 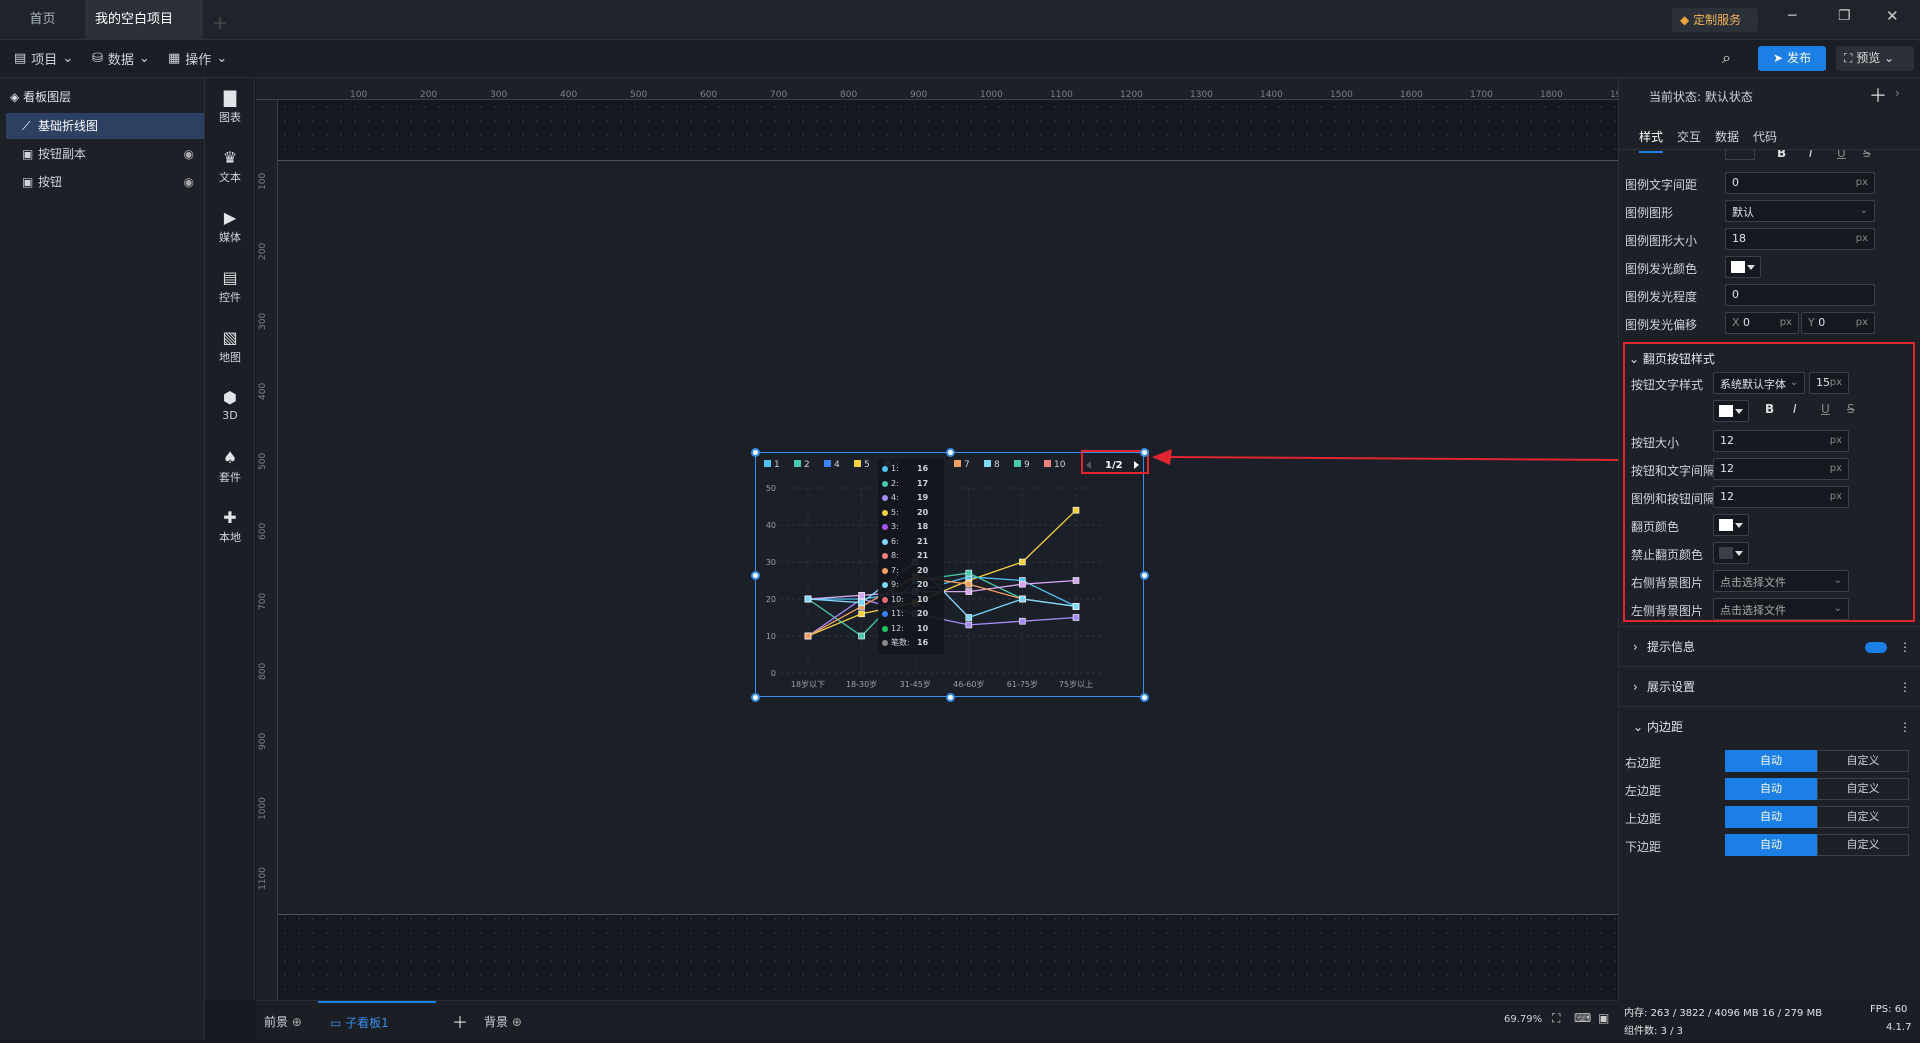 What do you see at coordinates (1829, 383) in the screenshot?
I see `font-size-input: 15 px` at bounding box center [1829, 383].